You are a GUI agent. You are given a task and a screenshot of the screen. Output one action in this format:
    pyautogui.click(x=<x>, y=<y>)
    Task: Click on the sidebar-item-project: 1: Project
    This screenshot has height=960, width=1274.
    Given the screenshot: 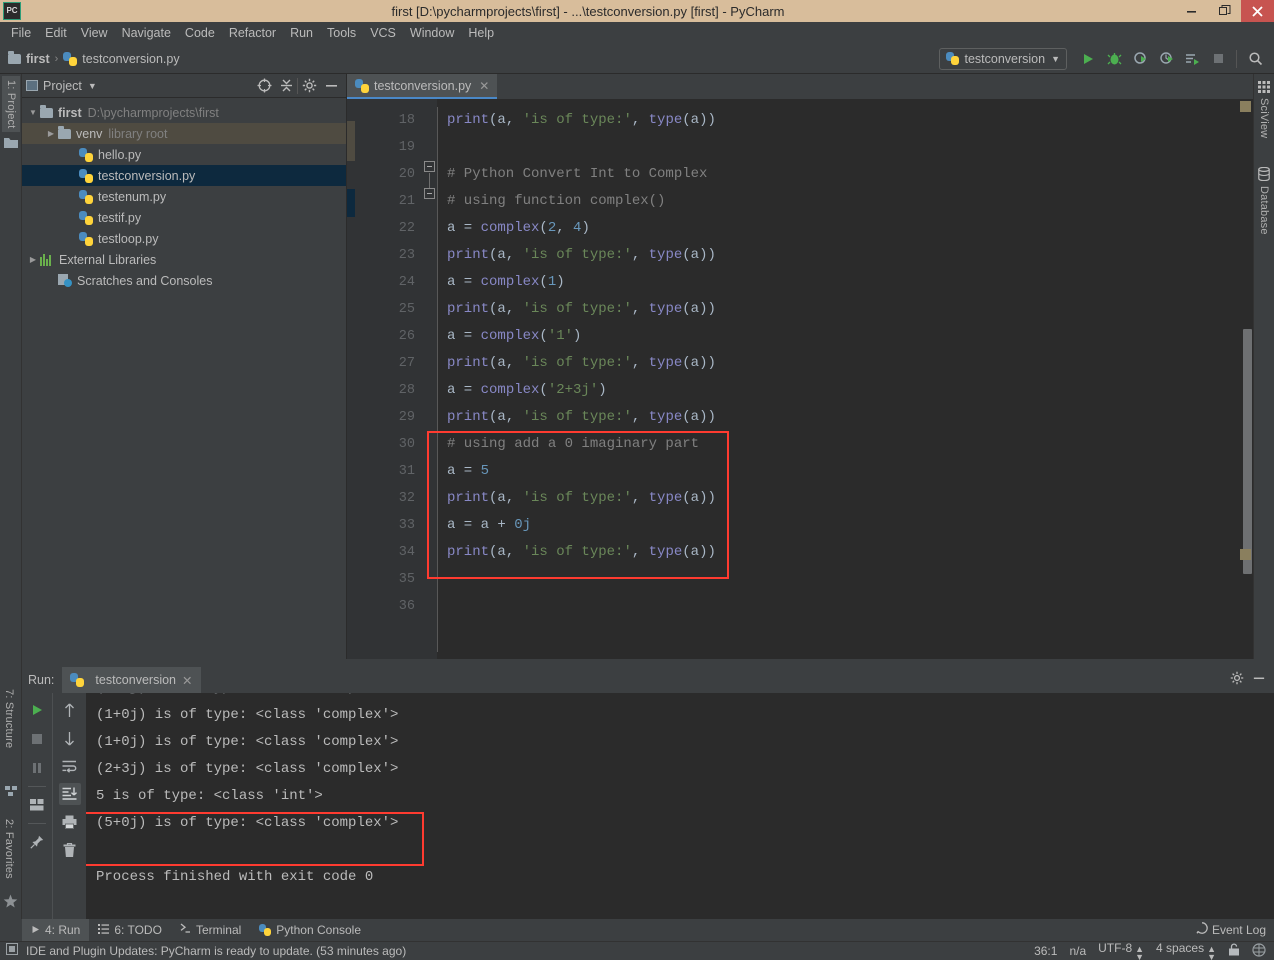 What is the action you would take?
    pyautogui.click(x=11, y=104)
    